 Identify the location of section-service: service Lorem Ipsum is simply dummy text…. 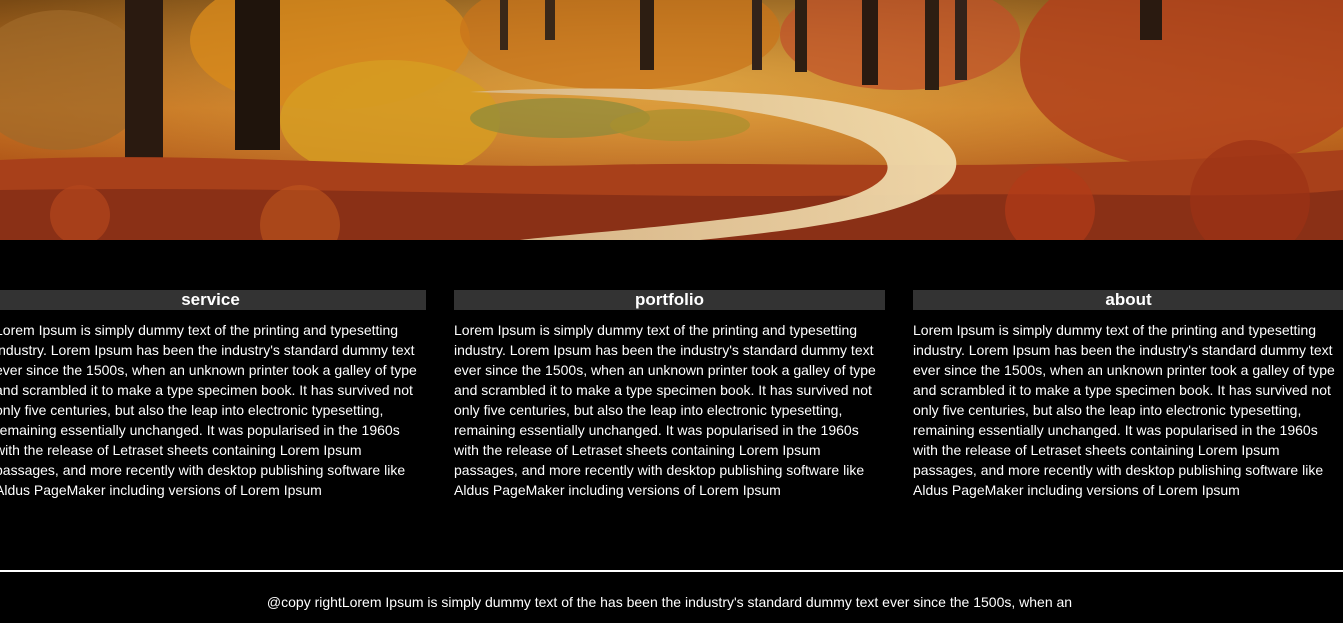
(213, 395).